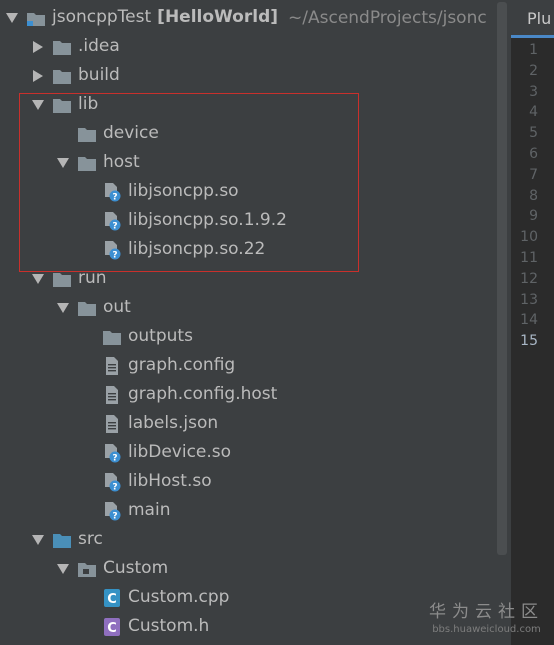 Image resolution: width=554 pixels, height=645 pixels. I want to click on line-number: 13, so click(529, 299).